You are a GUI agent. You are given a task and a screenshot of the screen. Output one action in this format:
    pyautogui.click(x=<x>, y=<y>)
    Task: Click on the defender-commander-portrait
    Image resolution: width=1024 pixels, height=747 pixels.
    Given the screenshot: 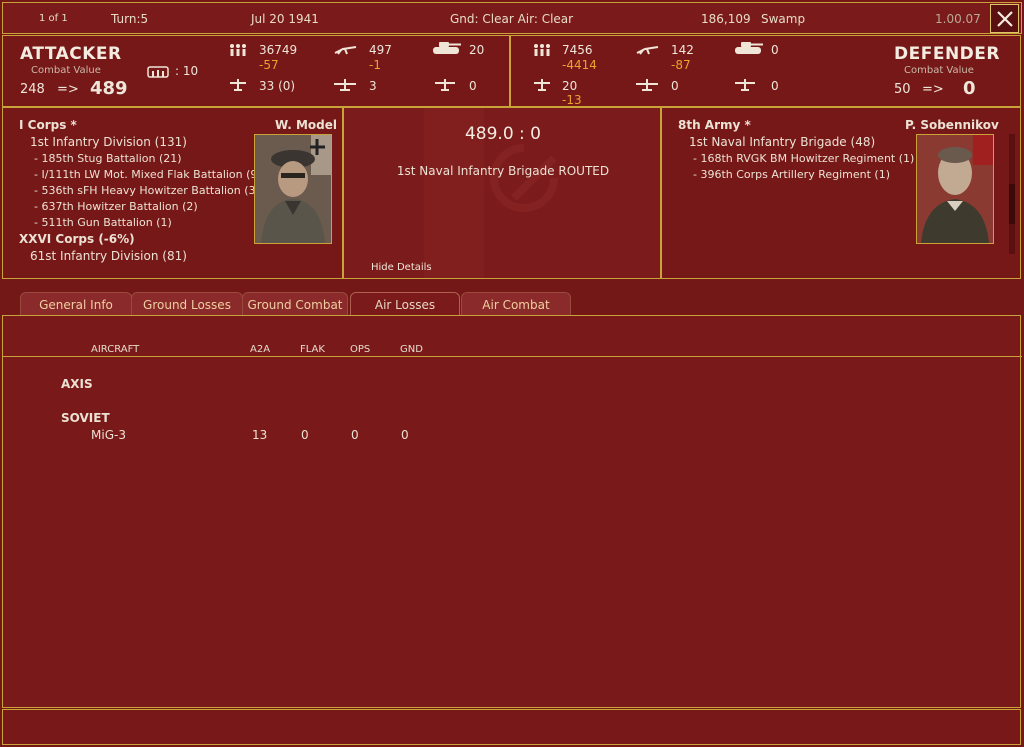 What is the action you would take?
    pyautogui.click(x=955, y=189)
    